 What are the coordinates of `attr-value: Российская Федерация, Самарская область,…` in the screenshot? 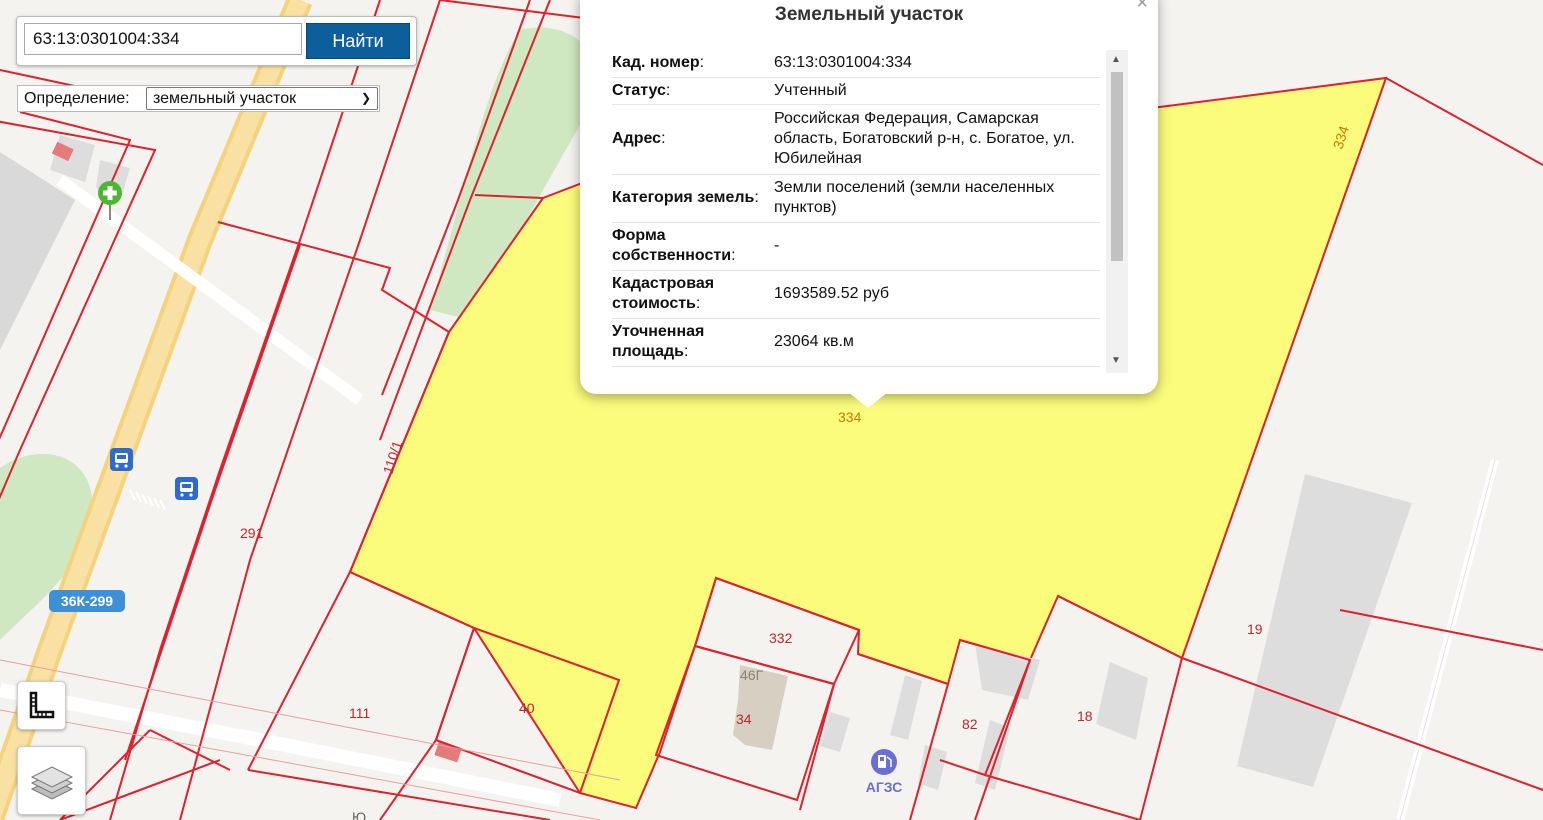 It's located at (934, 139).